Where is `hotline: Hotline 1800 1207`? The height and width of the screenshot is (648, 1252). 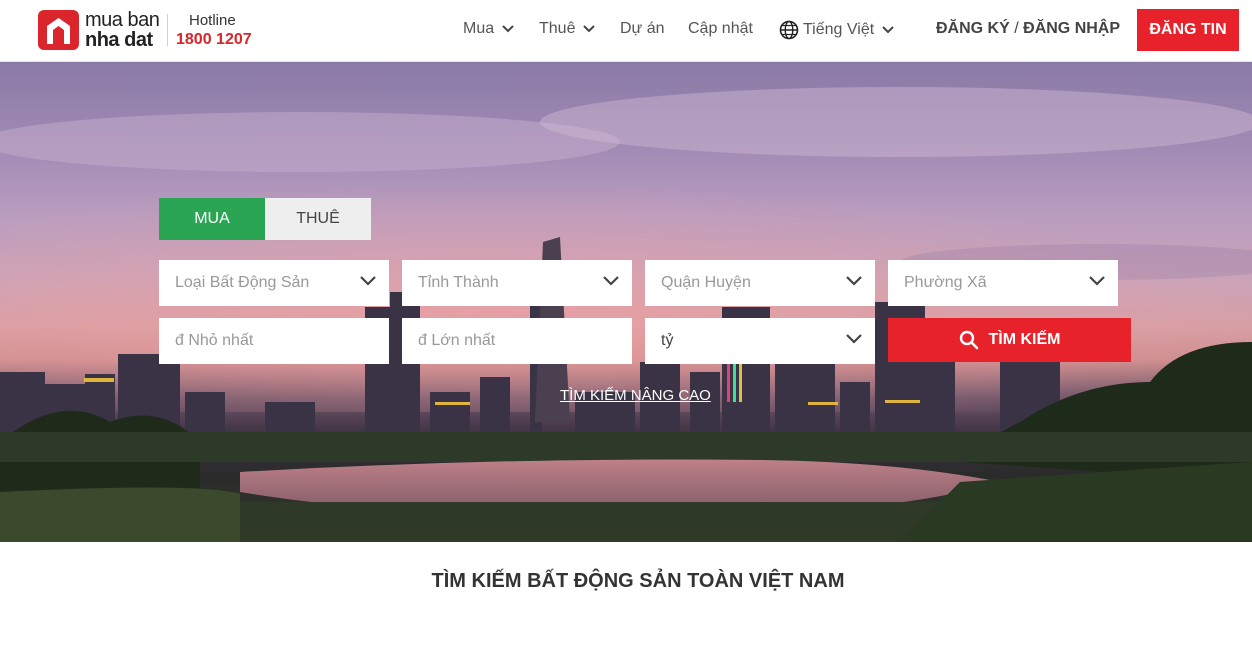
hotline: Hotline 1800 1207 is located at coordinates (214, 30).